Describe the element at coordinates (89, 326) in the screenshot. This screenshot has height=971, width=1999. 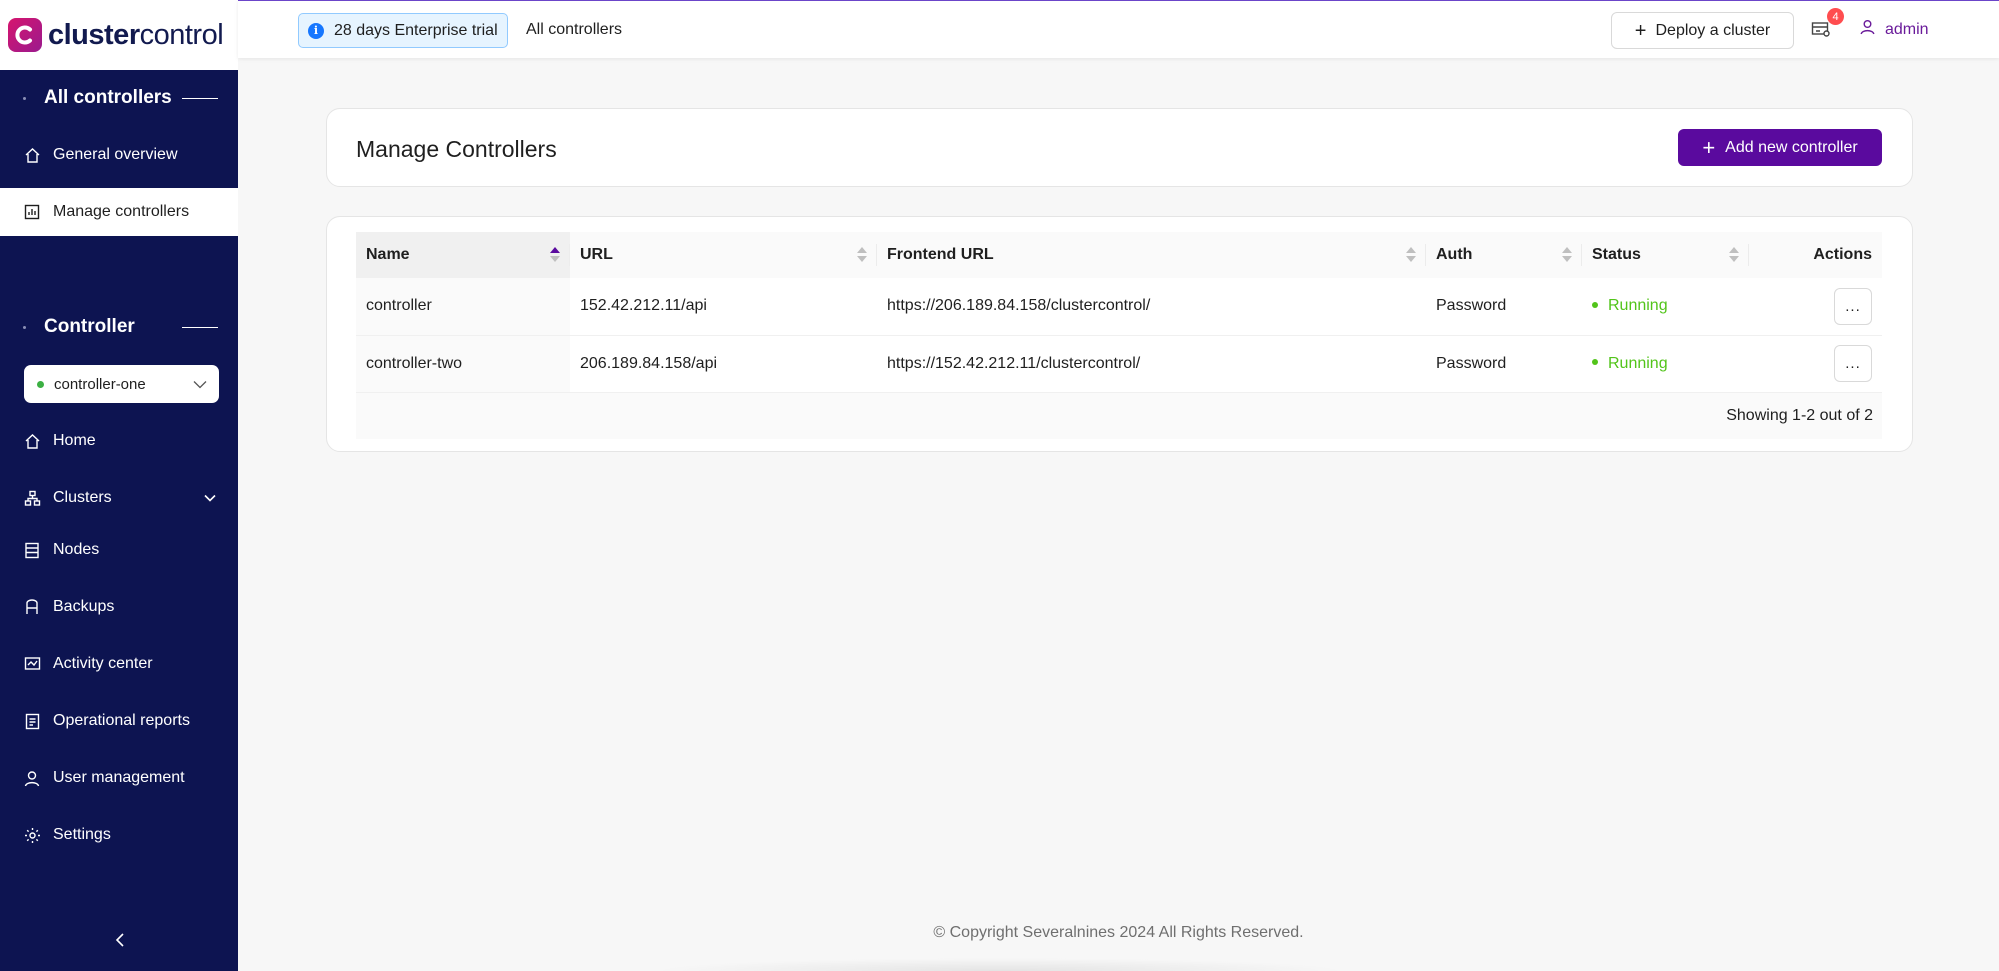
I see `section-title: Controller` at that location.